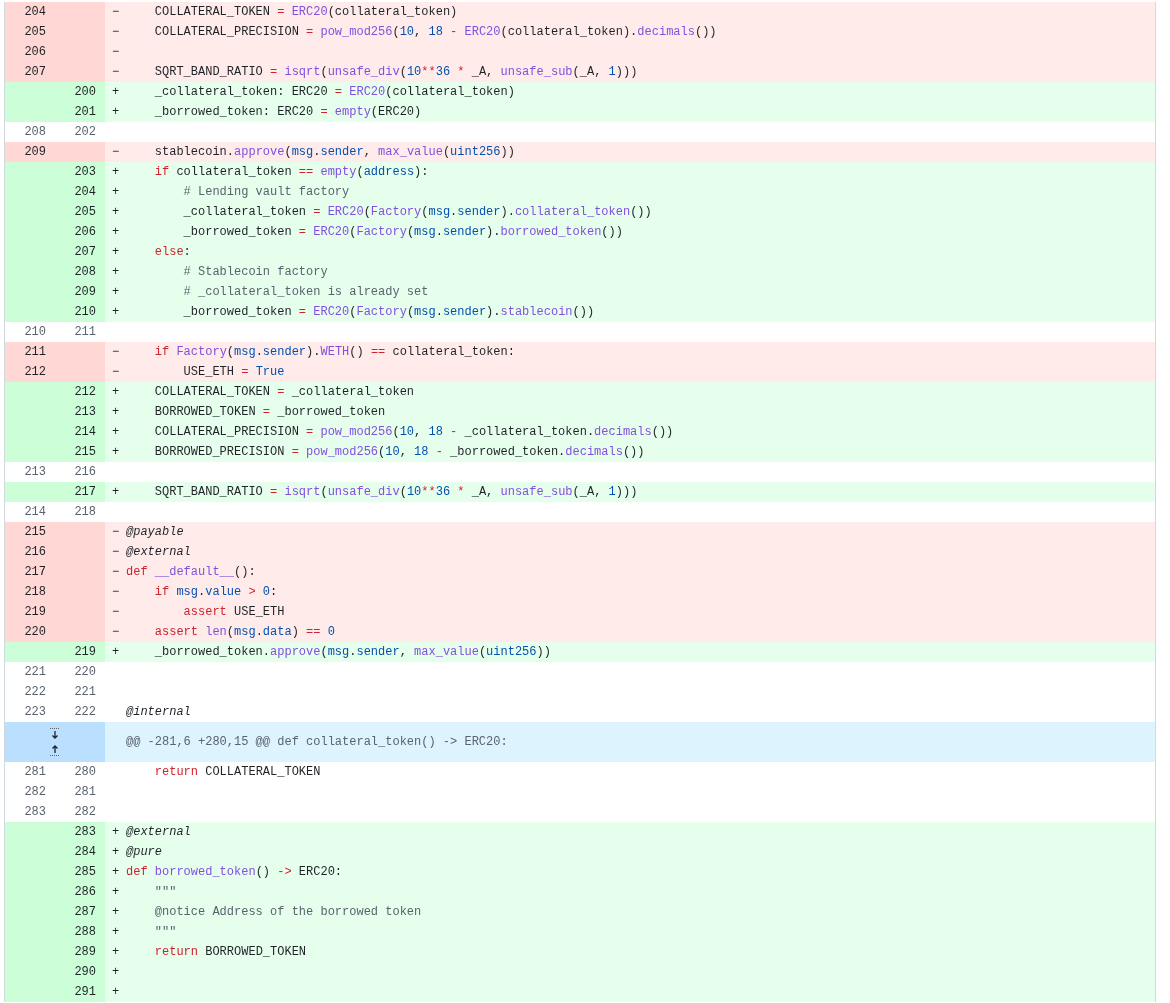  I want to click on code-line: _borrowed_token = ERC20(Factory(msg.sender).borrowed_token()), so click(402, 232).